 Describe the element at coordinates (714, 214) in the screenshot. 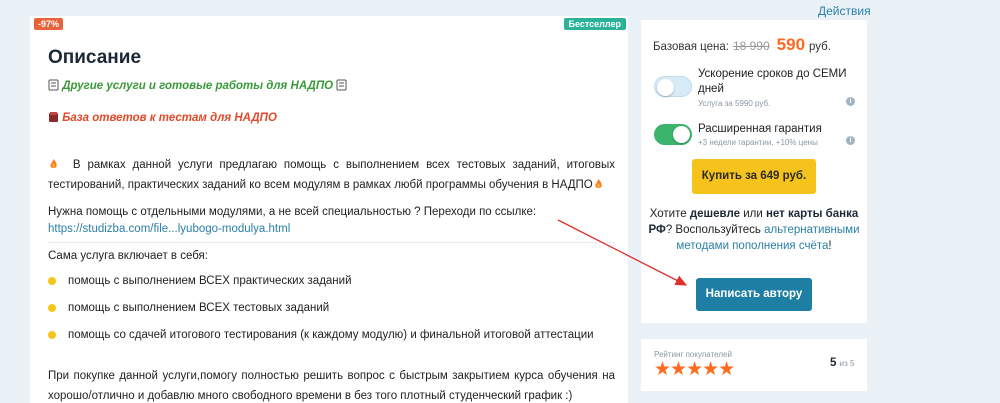

I see `help-bold-cheaper: дешевле` at that location.